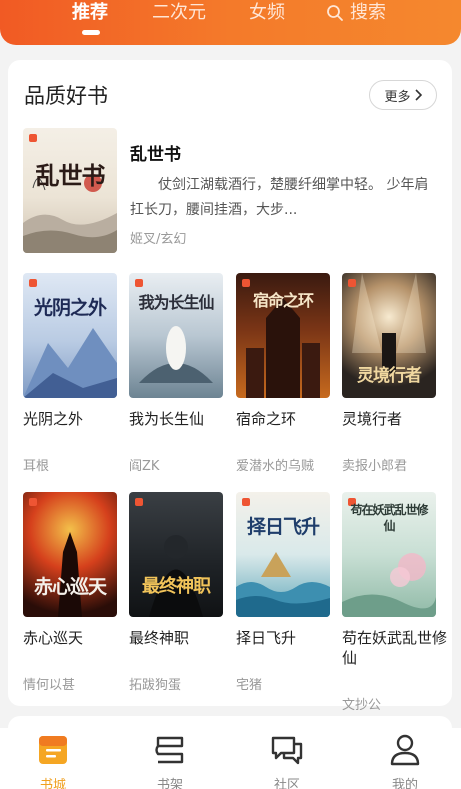 Image resolution: width=461 pixels, height=789 pixels. Describe the element at coordinates (418, 95) in the screenshot. I see `chevron-right-icon` at that location.